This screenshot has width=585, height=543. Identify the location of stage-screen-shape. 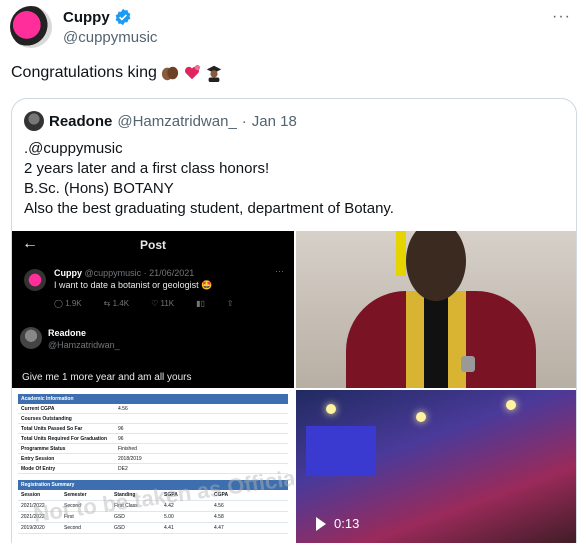
(341, 451).